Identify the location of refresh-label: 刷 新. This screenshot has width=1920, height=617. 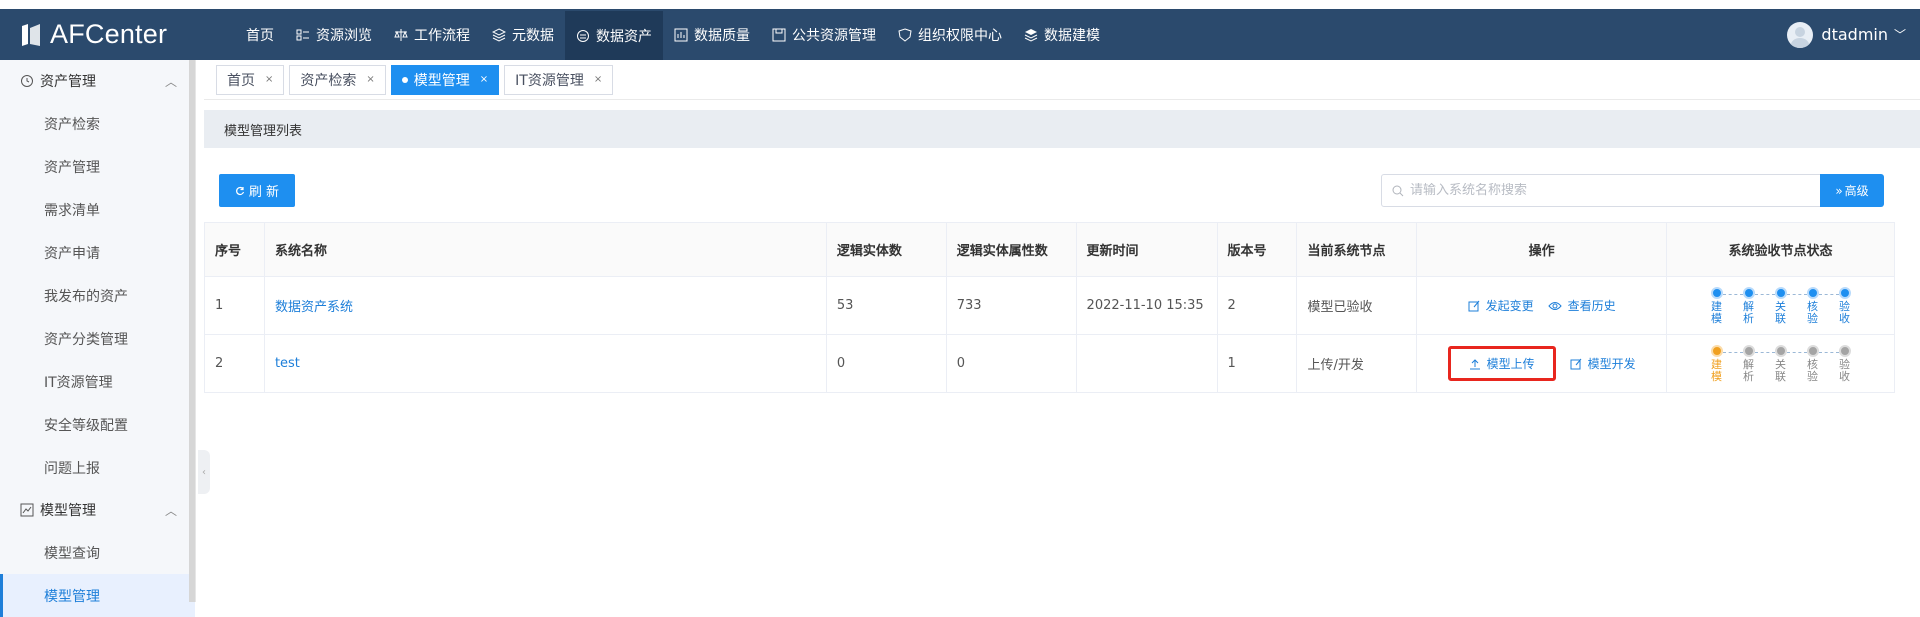
(264, 192).